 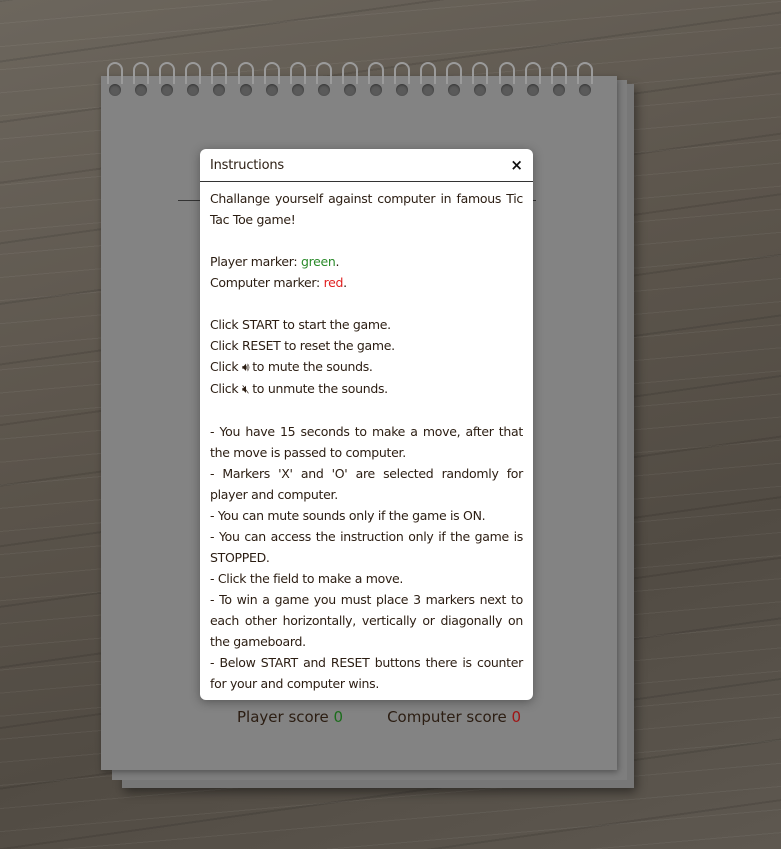 What do you see at coordinates (318, 261) in the screenshot?
I see `player-marker-color: green` at bounding box center [318, 261].